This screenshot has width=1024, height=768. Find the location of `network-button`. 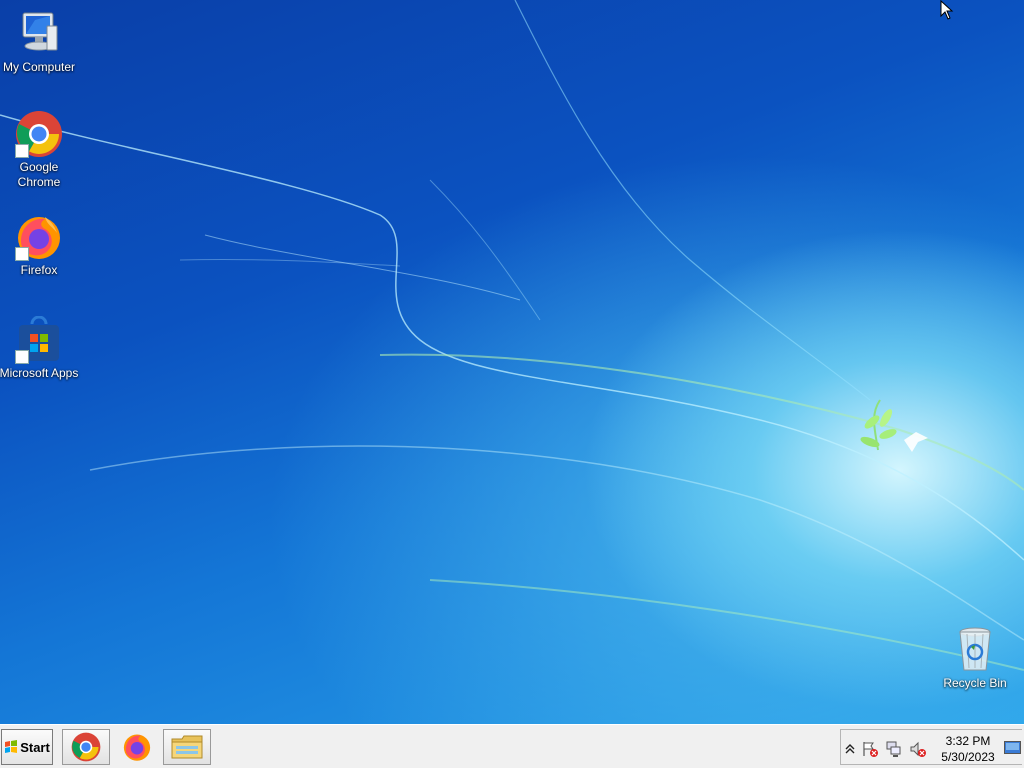

network-button is located at coordinates (894, 749).